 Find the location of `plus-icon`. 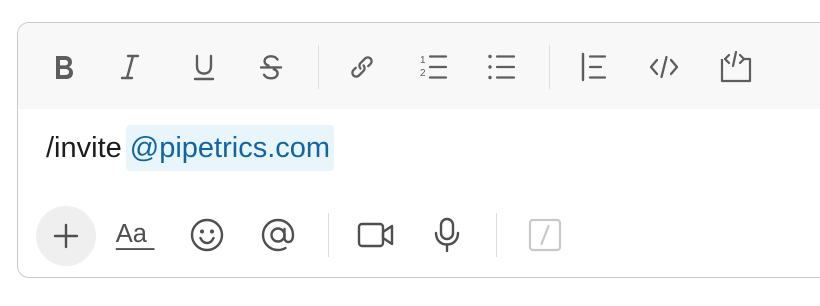

plus-icon is located at coordinates (66, 236).